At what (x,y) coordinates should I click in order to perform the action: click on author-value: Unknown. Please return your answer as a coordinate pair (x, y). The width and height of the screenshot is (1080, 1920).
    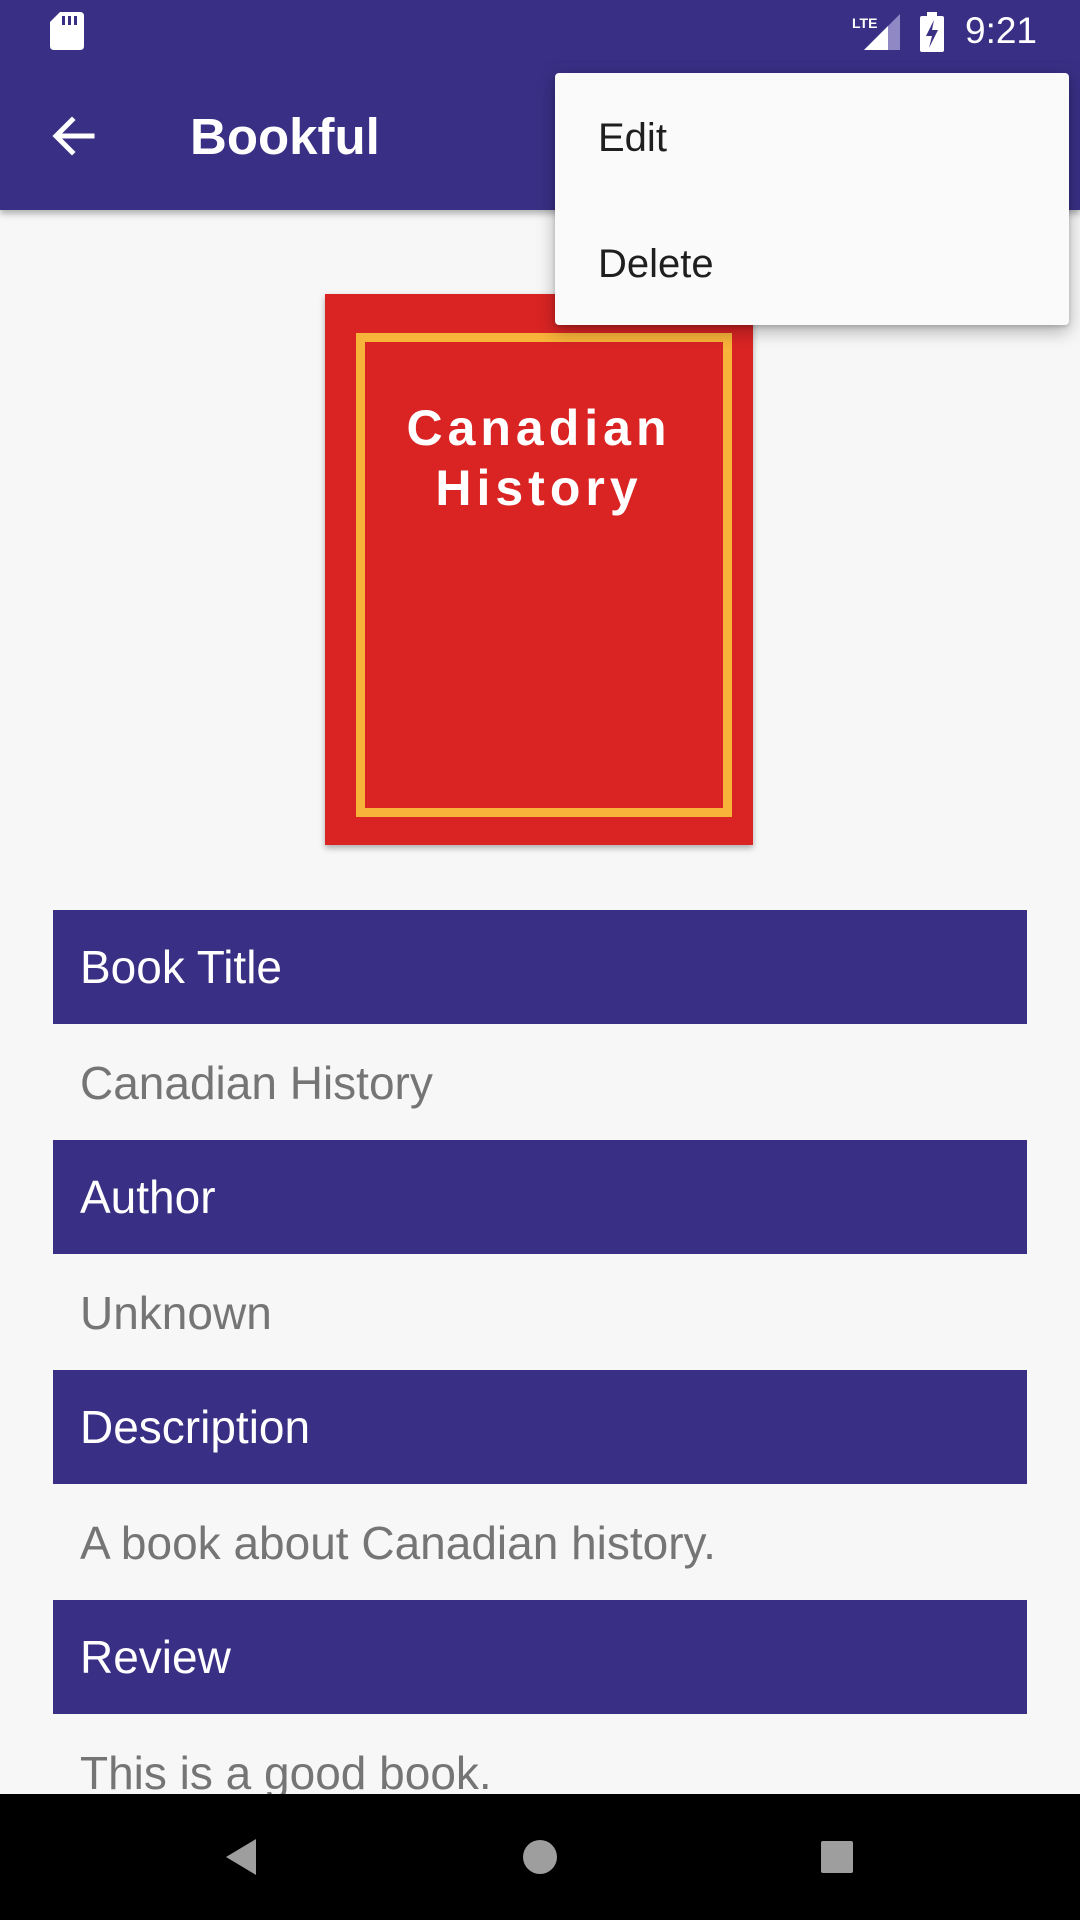
    Looking at the image, I should click on (176, 1313).